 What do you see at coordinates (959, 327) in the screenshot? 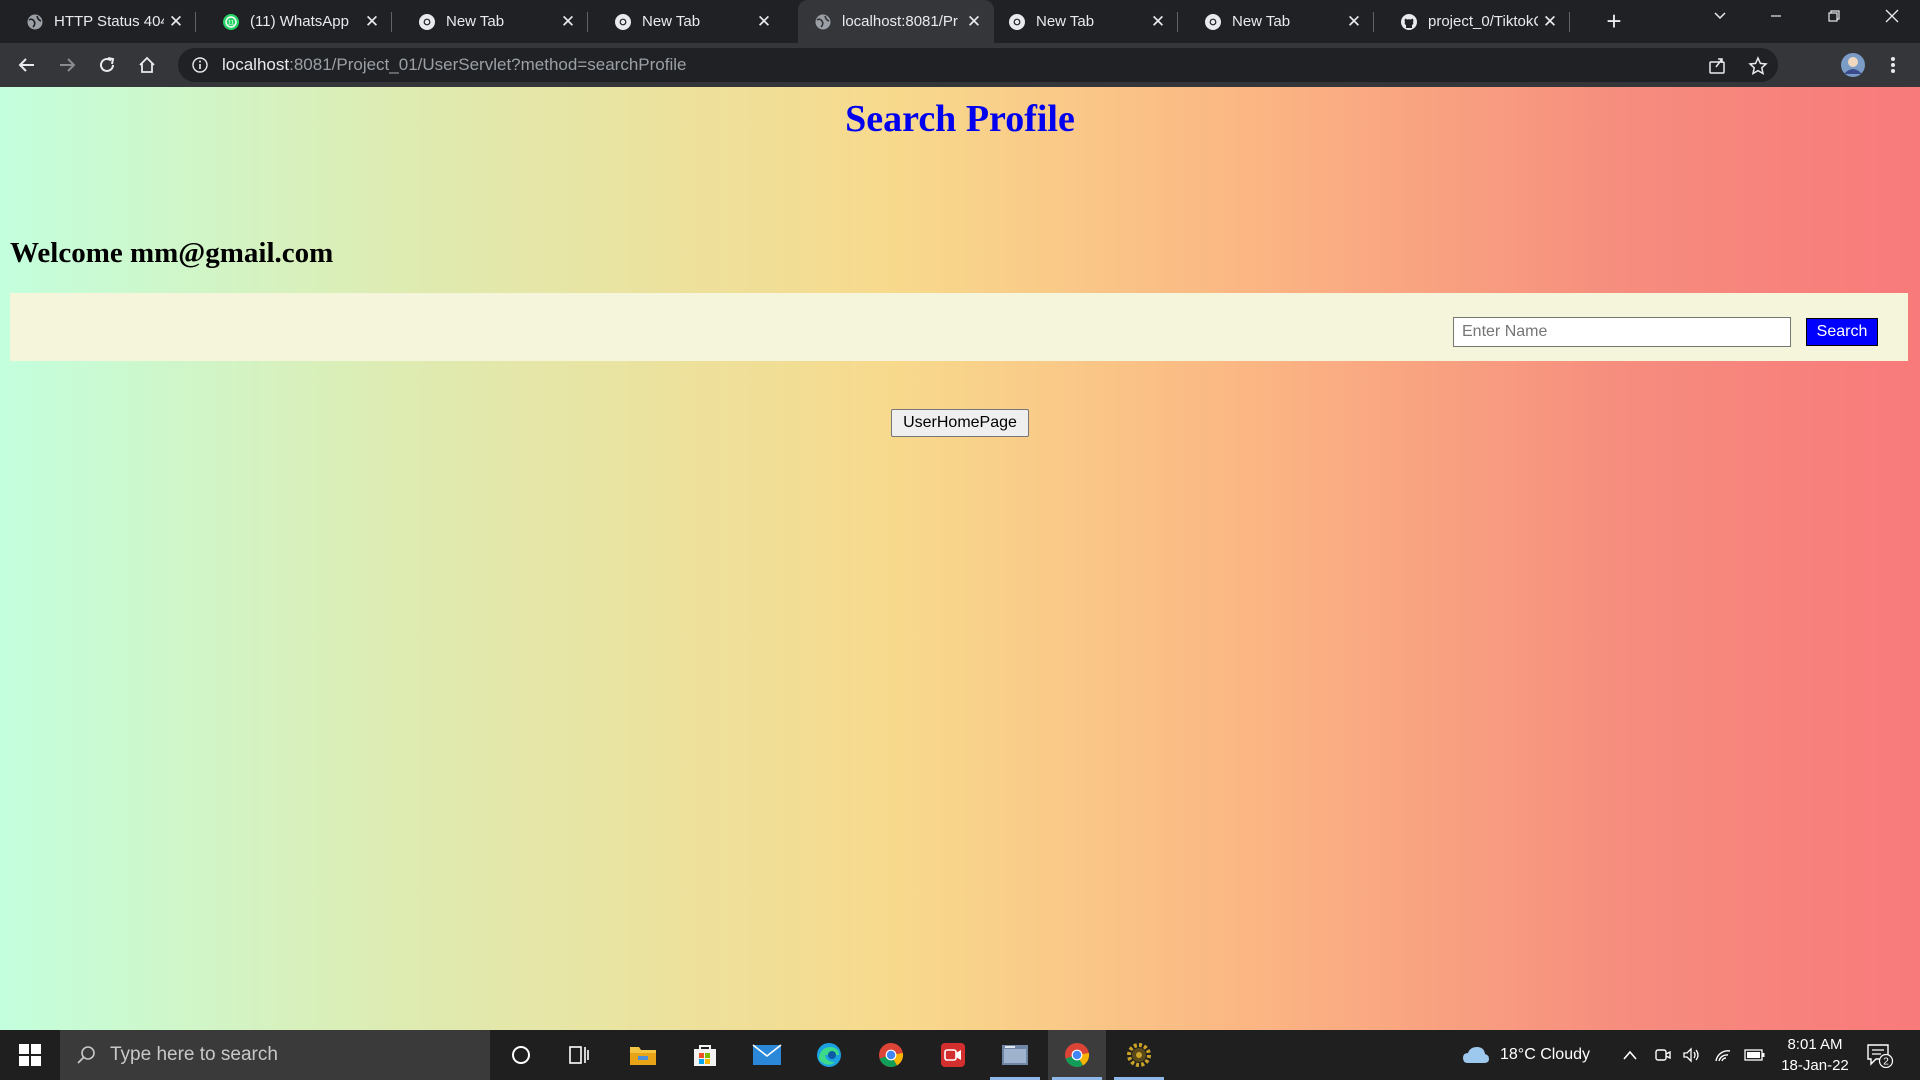
I see `search-bar: Search` at bounding box center [959, 327].